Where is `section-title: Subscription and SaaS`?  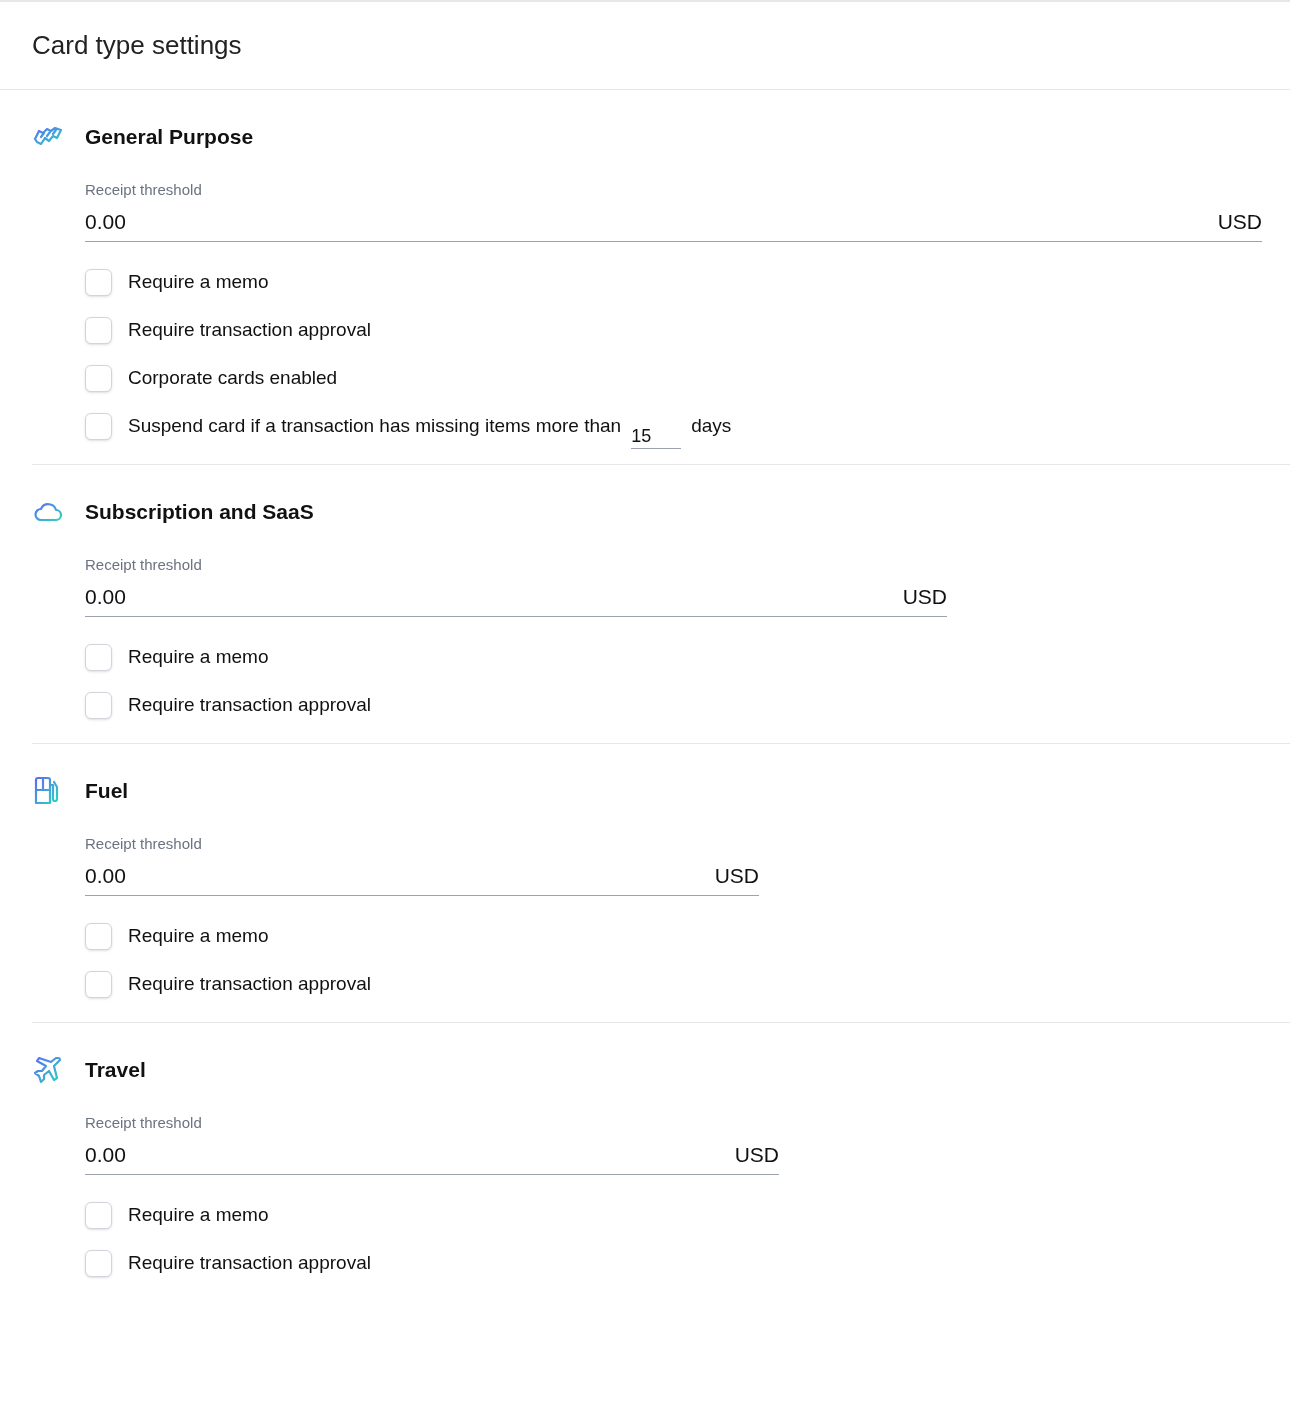 section-title: Subscription and SaaS is located at coordinates (199, 512).